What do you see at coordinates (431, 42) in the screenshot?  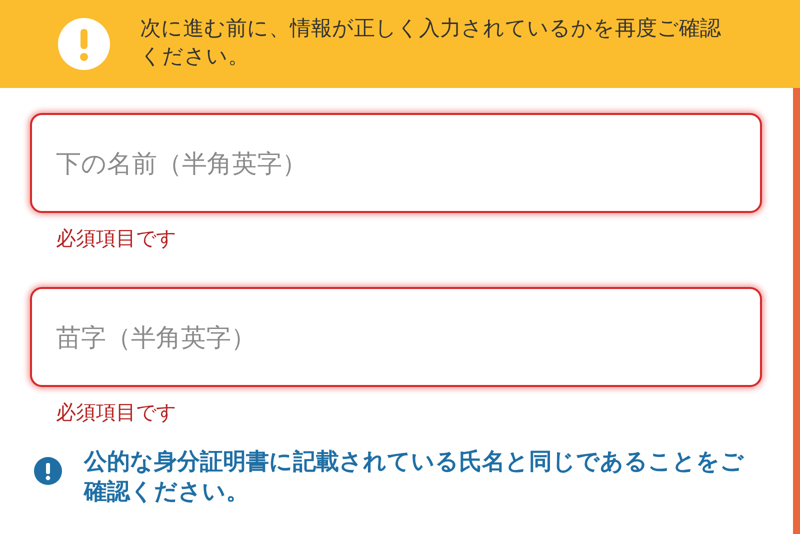 I see `warning-message: 次に進む前に、情報が正しく入力されているかを再度ご確認ください。` at bounding box center [431, 42].